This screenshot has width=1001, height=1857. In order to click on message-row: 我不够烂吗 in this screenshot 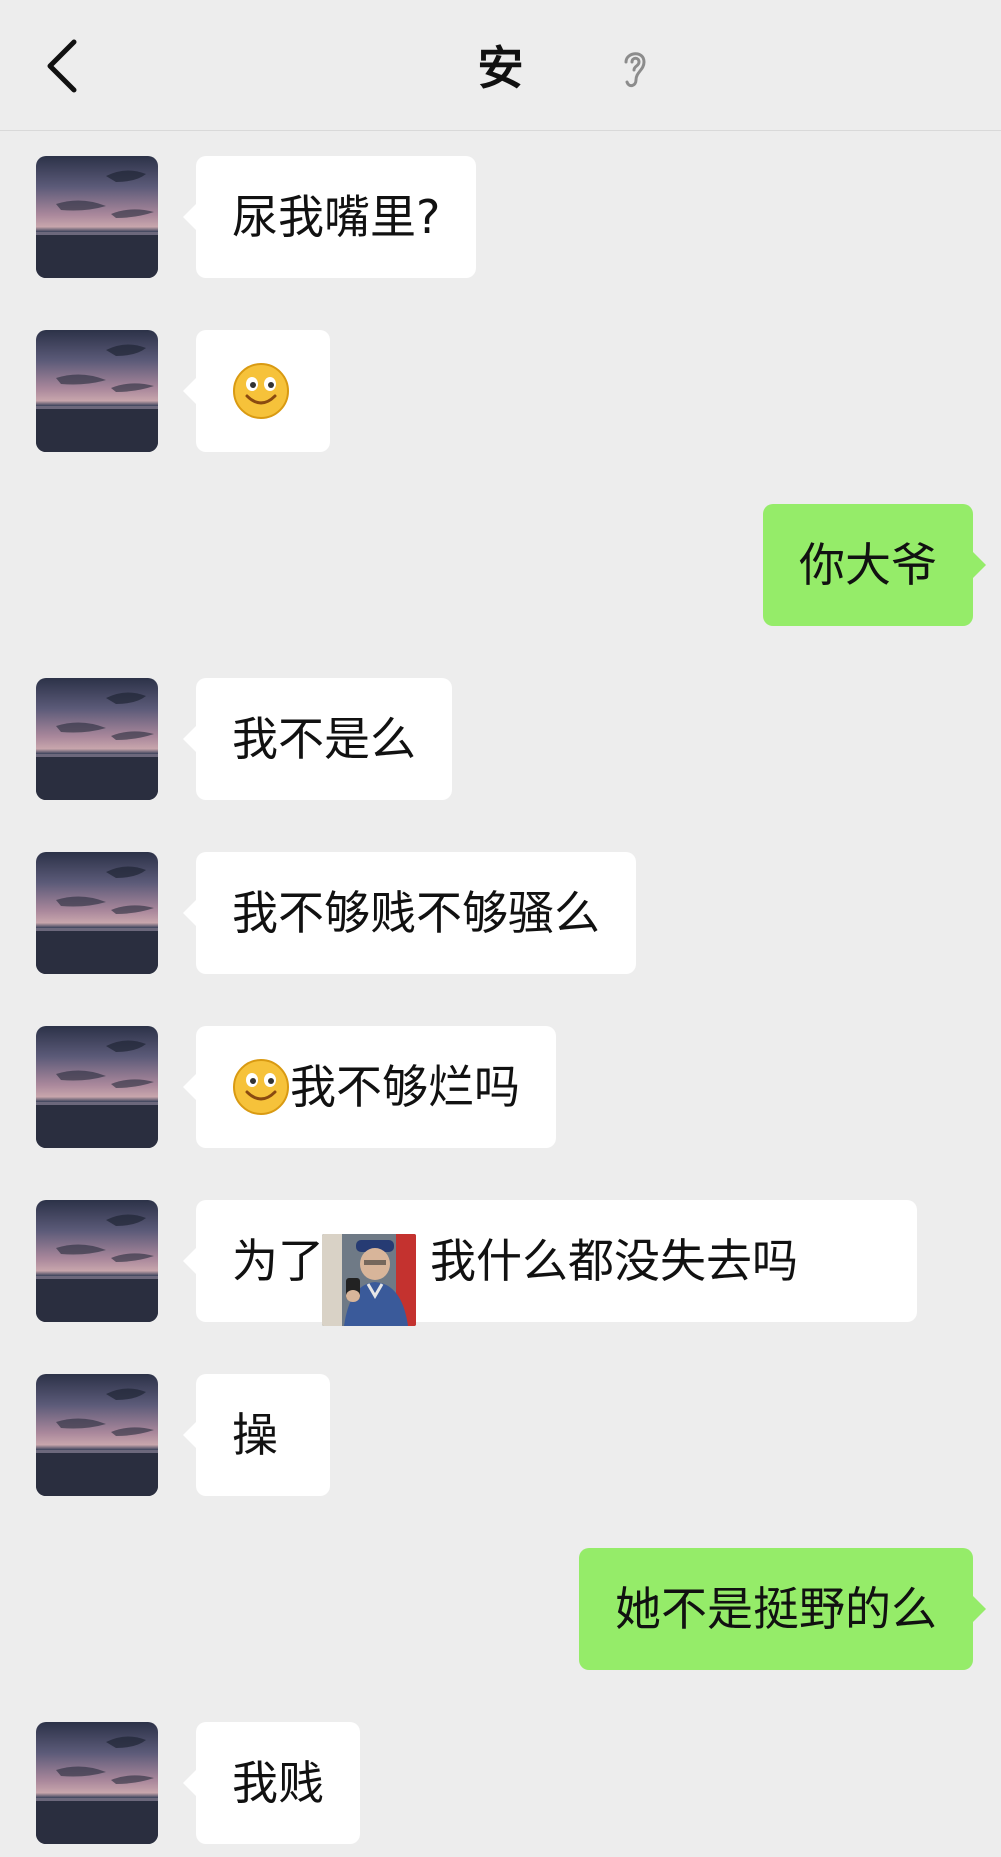, I will do `click(500, 1087)`.